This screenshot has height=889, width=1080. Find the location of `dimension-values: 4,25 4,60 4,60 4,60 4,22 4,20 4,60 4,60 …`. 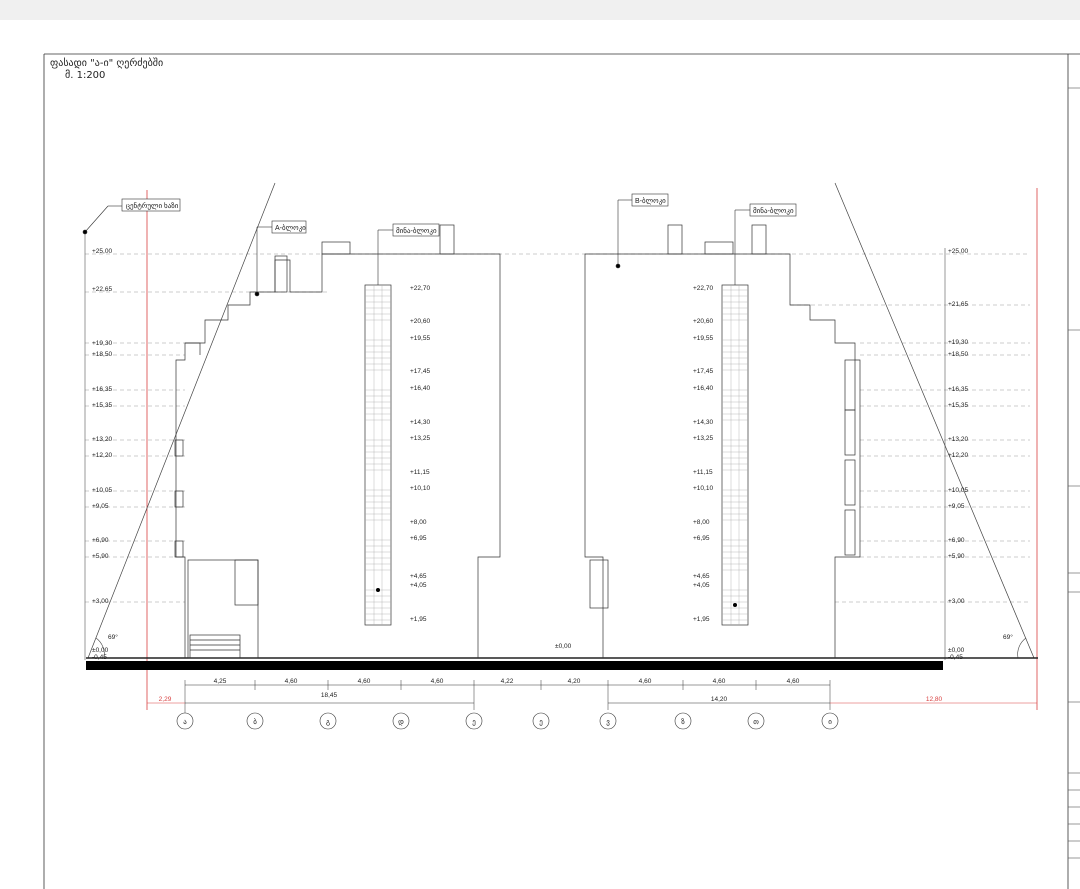

dimension-values: 4,25 4,60 4,60 4,60 4,22 4,20 4,60 4,60 … is located at coordinates (551, 690).